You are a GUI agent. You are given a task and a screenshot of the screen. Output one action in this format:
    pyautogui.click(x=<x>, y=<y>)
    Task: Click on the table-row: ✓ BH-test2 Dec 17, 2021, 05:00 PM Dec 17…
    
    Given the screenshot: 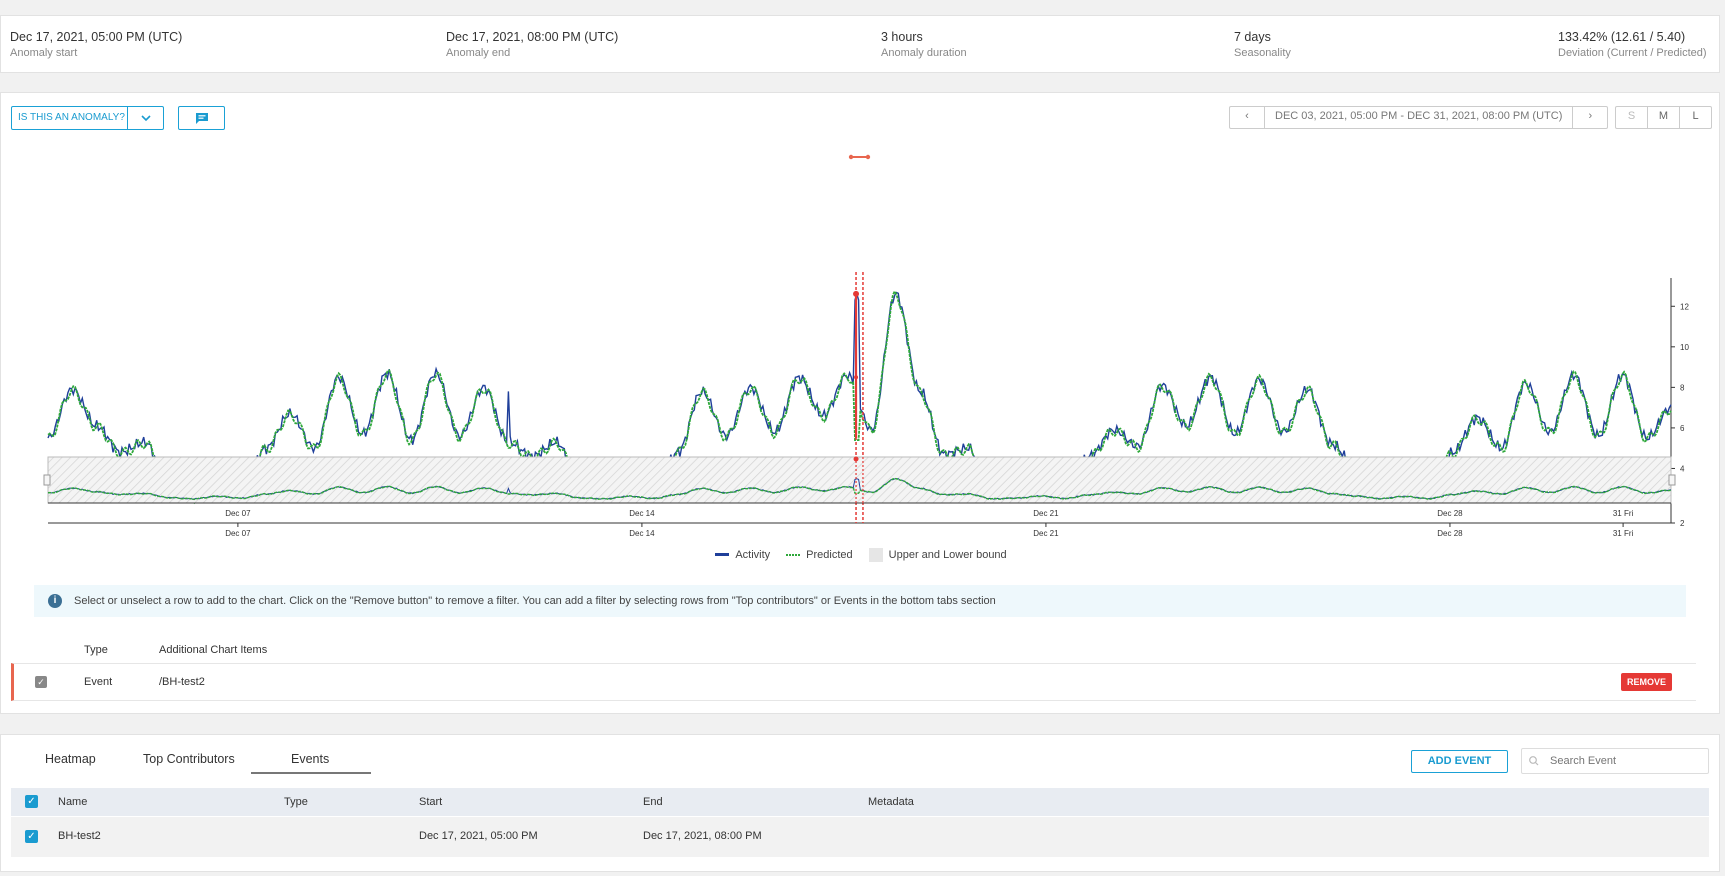 What is the action you would take?
    pyautogui.click(x=860, y=837)
    